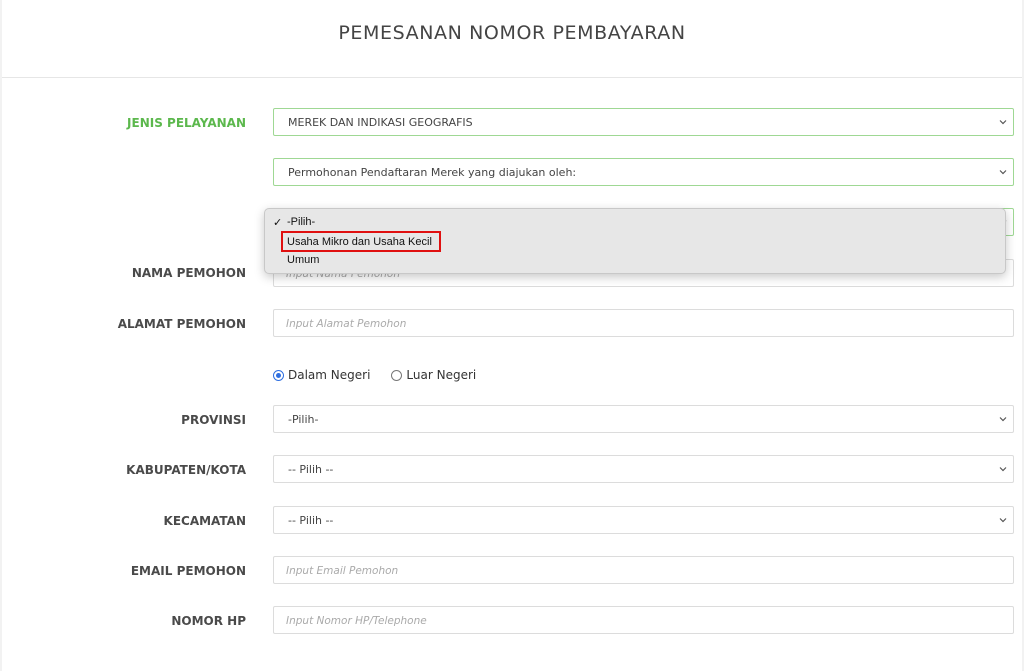 The height and width of the screenshot is (671, 1024). Describe the element at coordinates (643, 620) in the screenshot. I see `nomor-hp-input: Input Nomor HP/Telephone` at that location.